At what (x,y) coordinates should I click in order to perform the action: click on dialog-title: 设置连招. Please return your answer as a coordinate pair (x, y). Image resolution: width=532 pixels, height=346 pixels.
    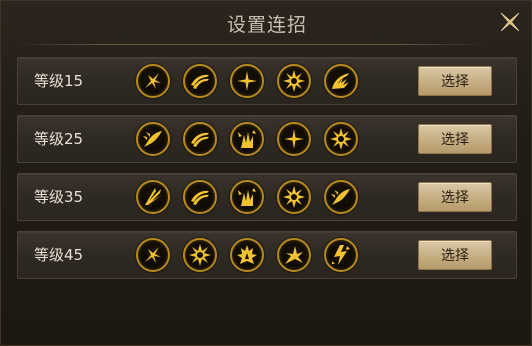
    Looking at the image, I should click on (266, 24).